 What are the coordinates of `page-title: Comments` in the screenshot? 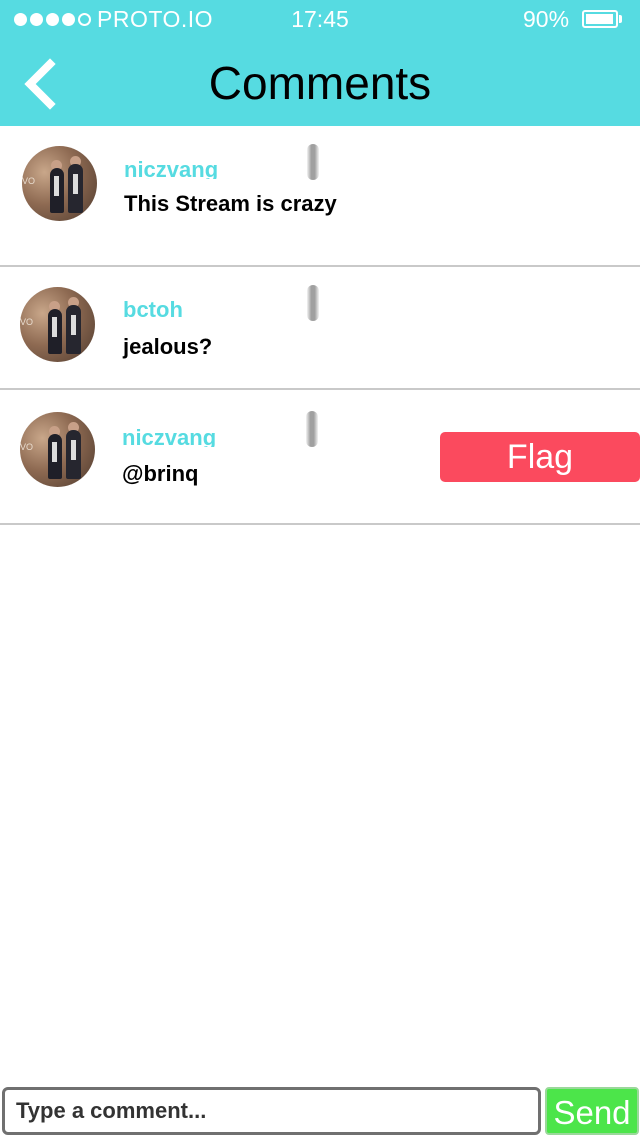 It's located at (320, 83).